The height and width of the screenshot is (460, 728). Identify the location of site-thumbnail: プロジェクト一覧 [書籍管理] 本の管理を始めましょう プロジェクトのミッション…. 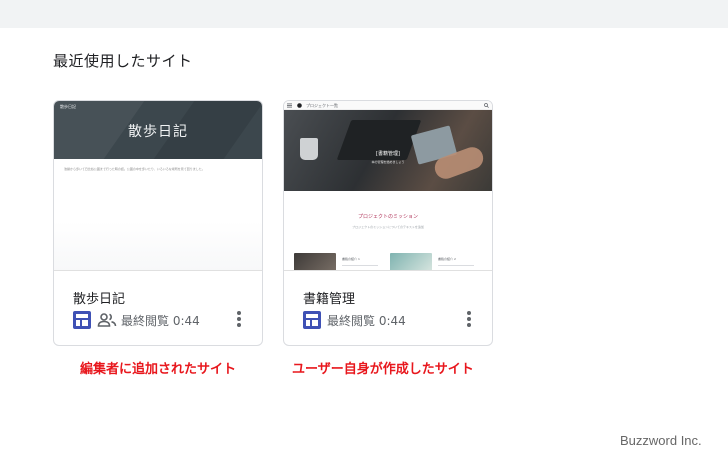
(388, 186).